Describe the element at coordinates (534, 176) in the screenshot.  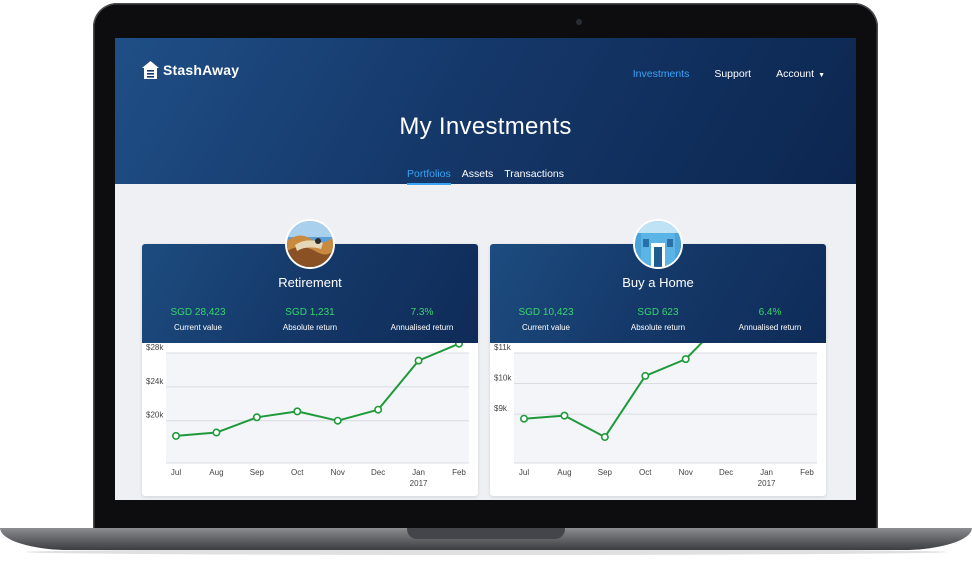
I see `tab-transactions: Transactions` at that location.